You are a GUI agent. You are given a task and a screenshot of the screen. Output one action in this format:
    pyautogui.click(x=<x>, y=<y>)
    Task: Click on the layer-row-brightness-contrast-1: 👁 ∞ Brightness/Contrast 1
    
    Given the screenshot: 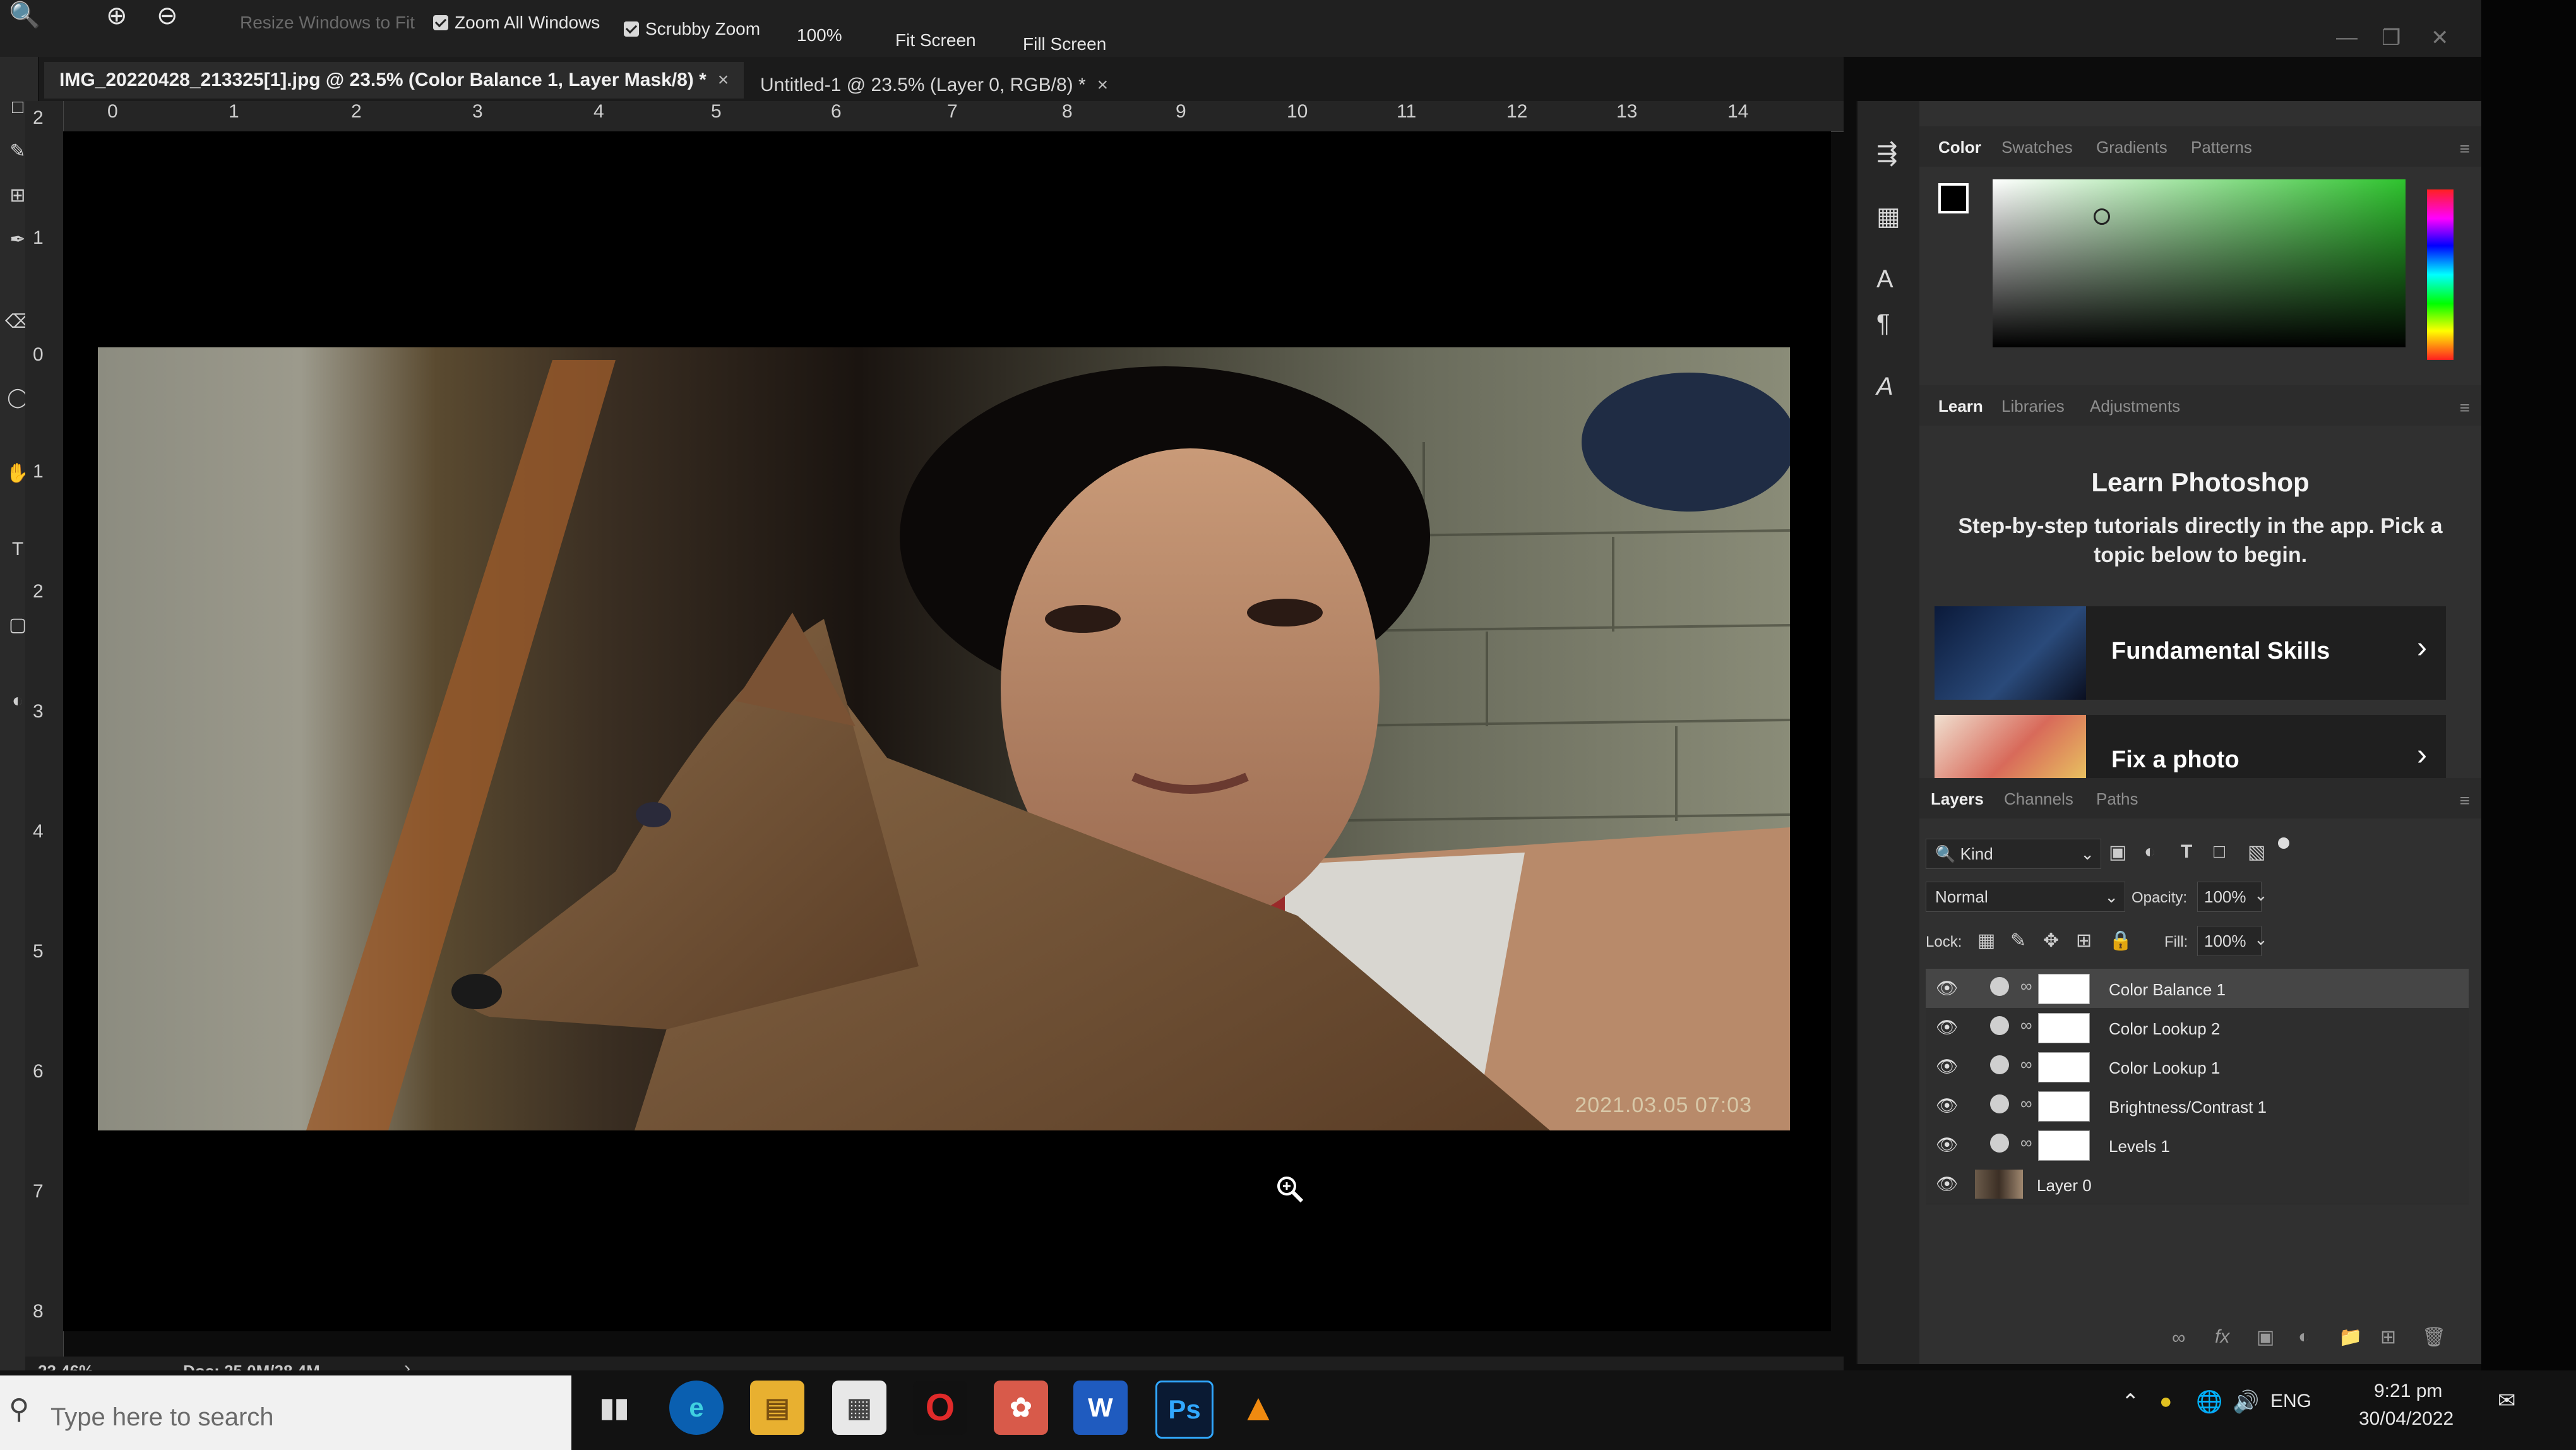 What is the action you would take?
    pyautogui.click(x=2197, y=1106)
    